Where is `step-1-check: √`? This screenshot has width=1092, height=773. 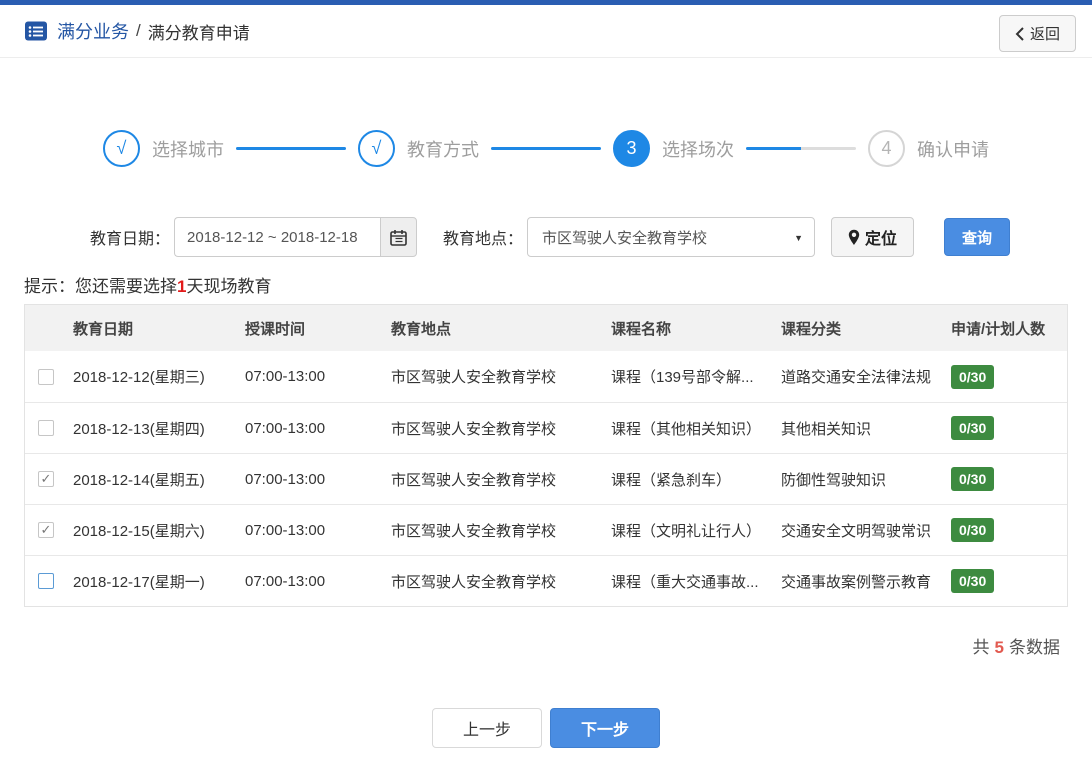
step-1-check: √ is located at coordinates (121, 148).